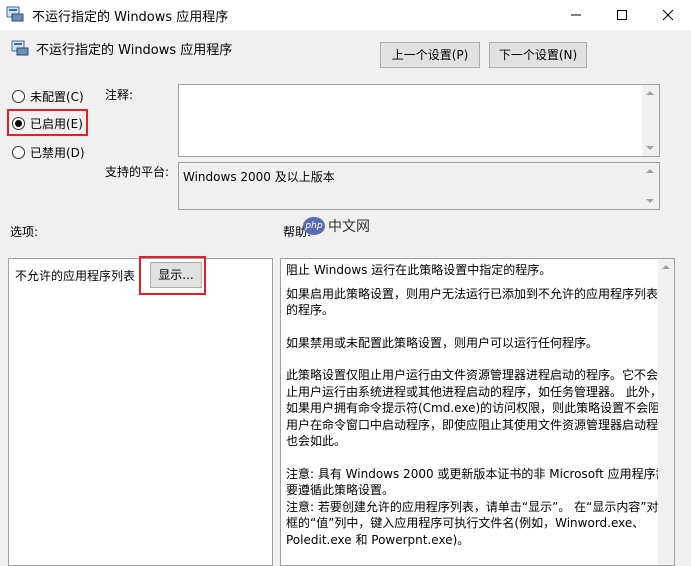 Image resolution: width=691 pixels, height=566 pixels. Describe the element at coordinates (57, 96) in the screenshot. I see `radio-label: 未配置(C)` at that location.